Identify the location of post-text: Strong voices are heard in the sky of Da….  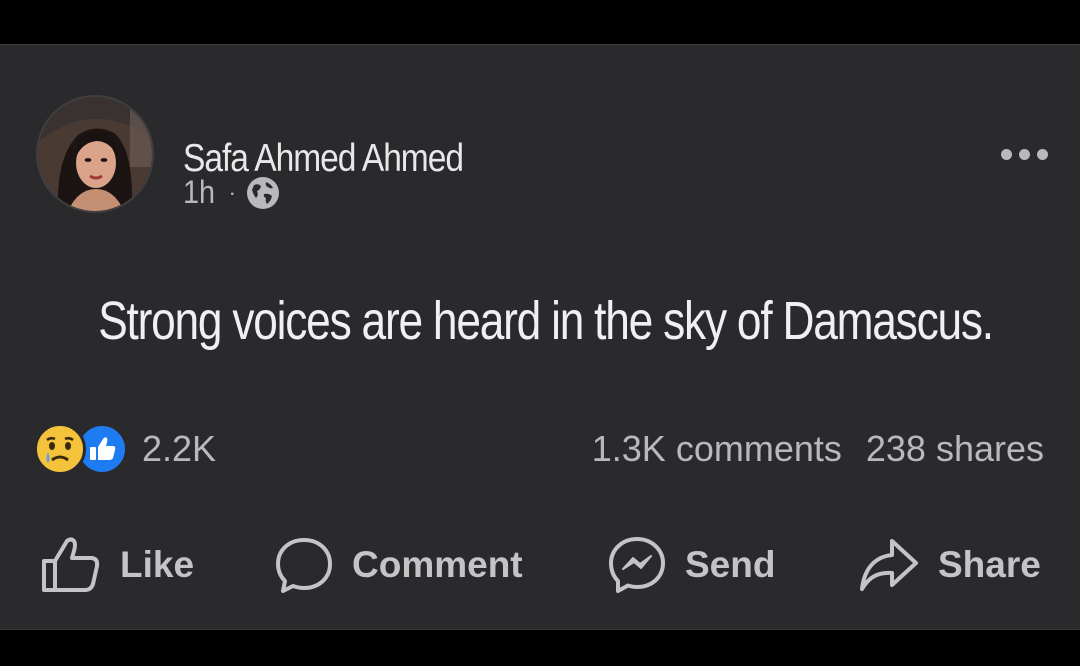
(546, 321).